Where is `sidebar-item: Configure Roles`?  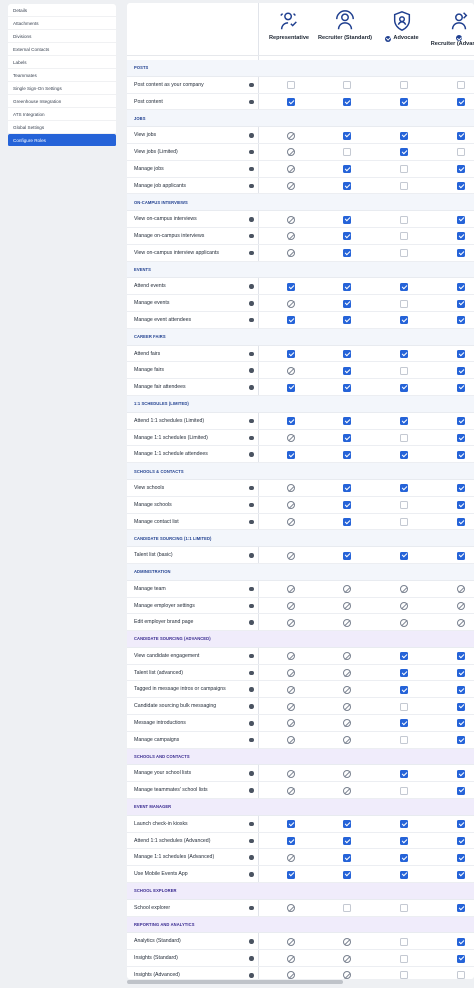
sidebar-item: Configure Roles is located at coordinates (62, 140).